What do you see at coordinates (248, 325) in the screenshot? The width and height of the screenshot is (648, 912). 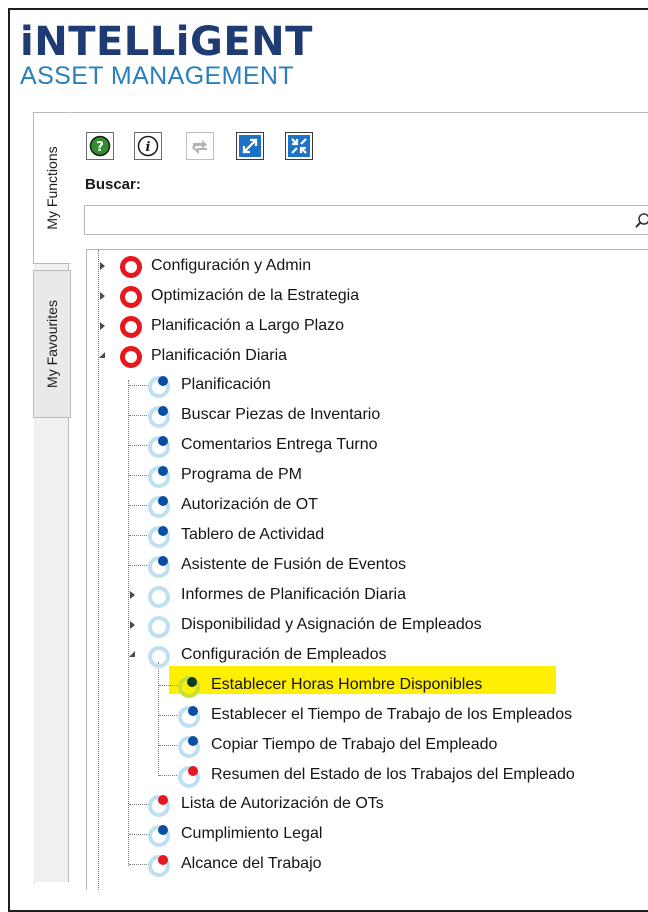 I see `tree-node-label: Planificación a Largo Plazo` at bounding box center [248, 325].